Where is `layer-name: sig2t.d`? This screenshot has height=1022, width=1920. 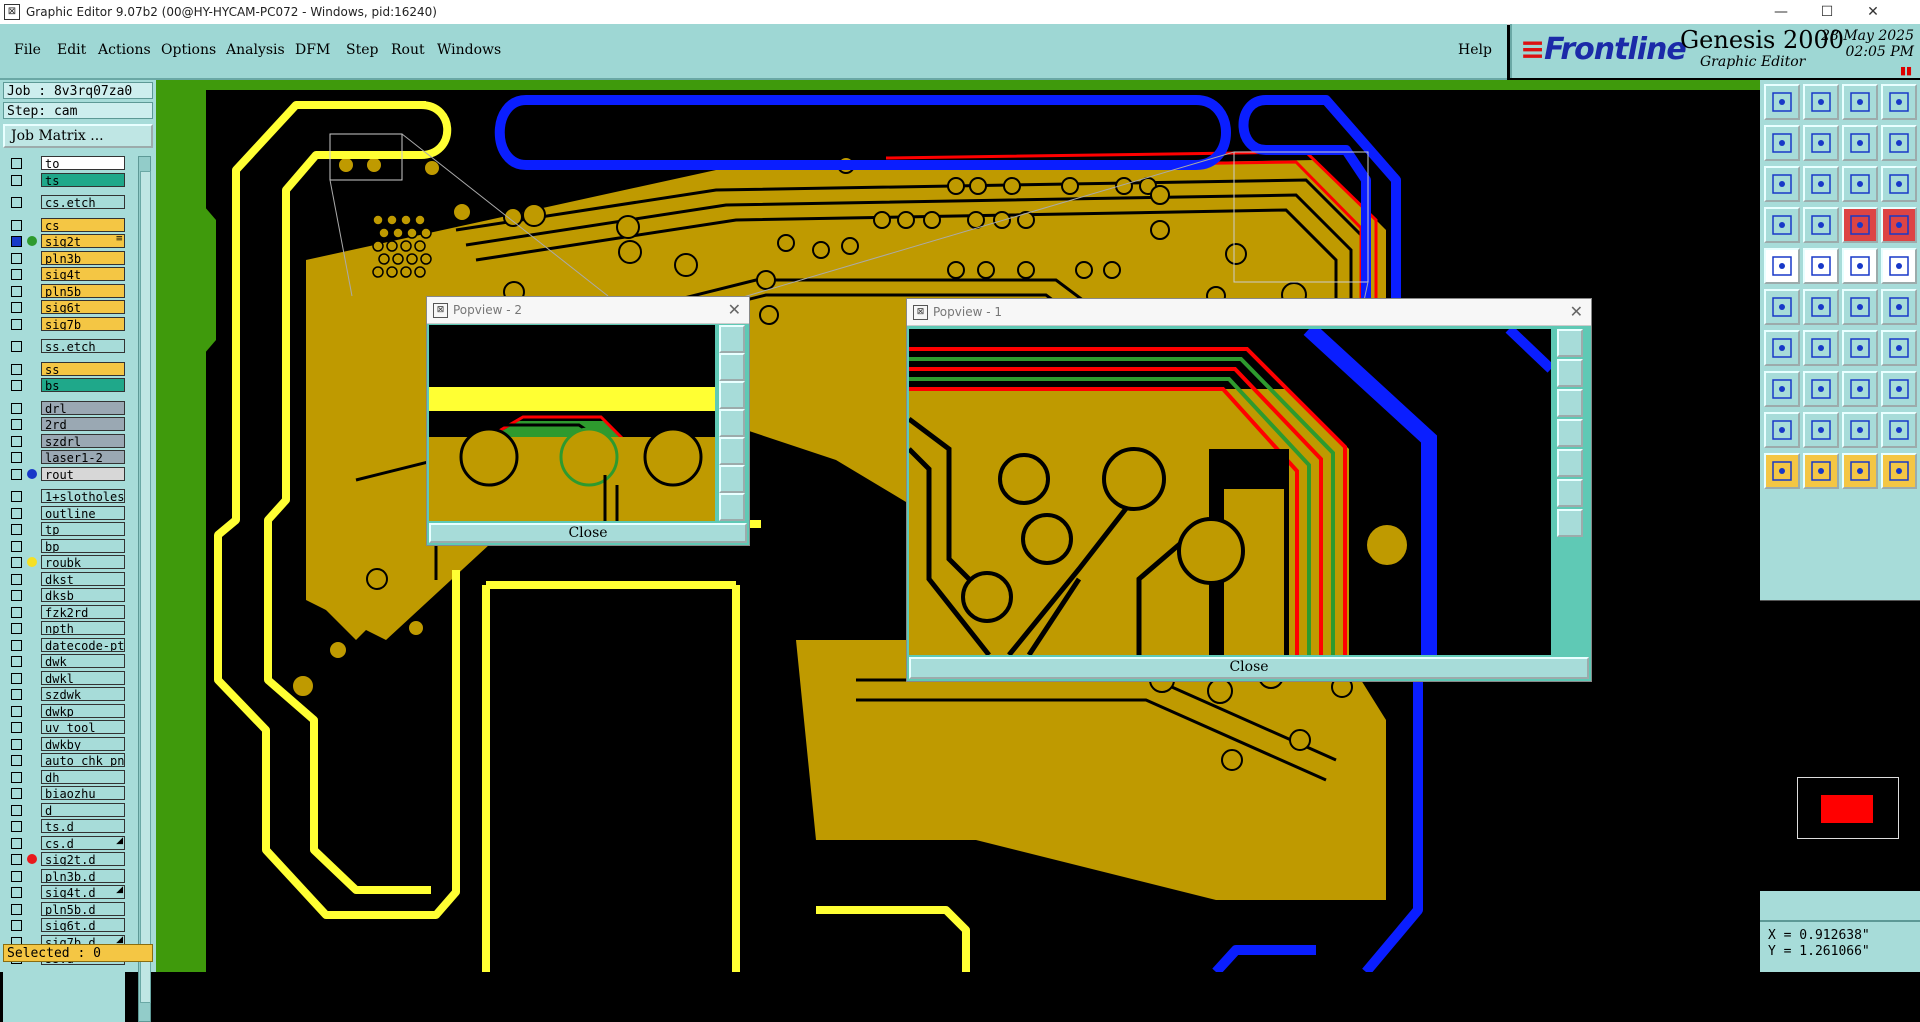
layer-name: sig2t.d is located at coordinates (83, 859).